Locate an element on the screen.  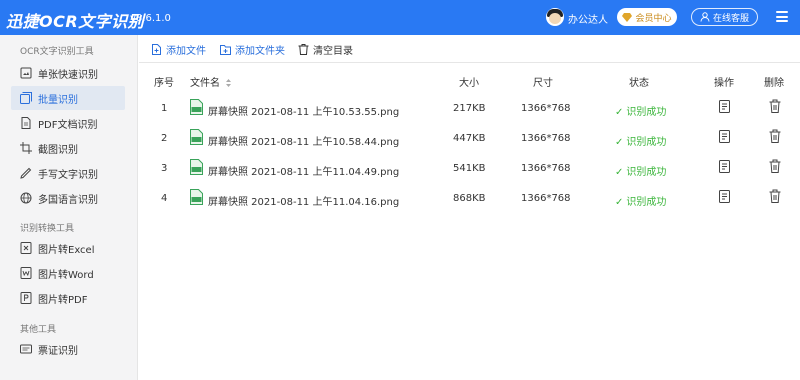
column-header-filename: 文件名 is located at coordinates (211, 81).